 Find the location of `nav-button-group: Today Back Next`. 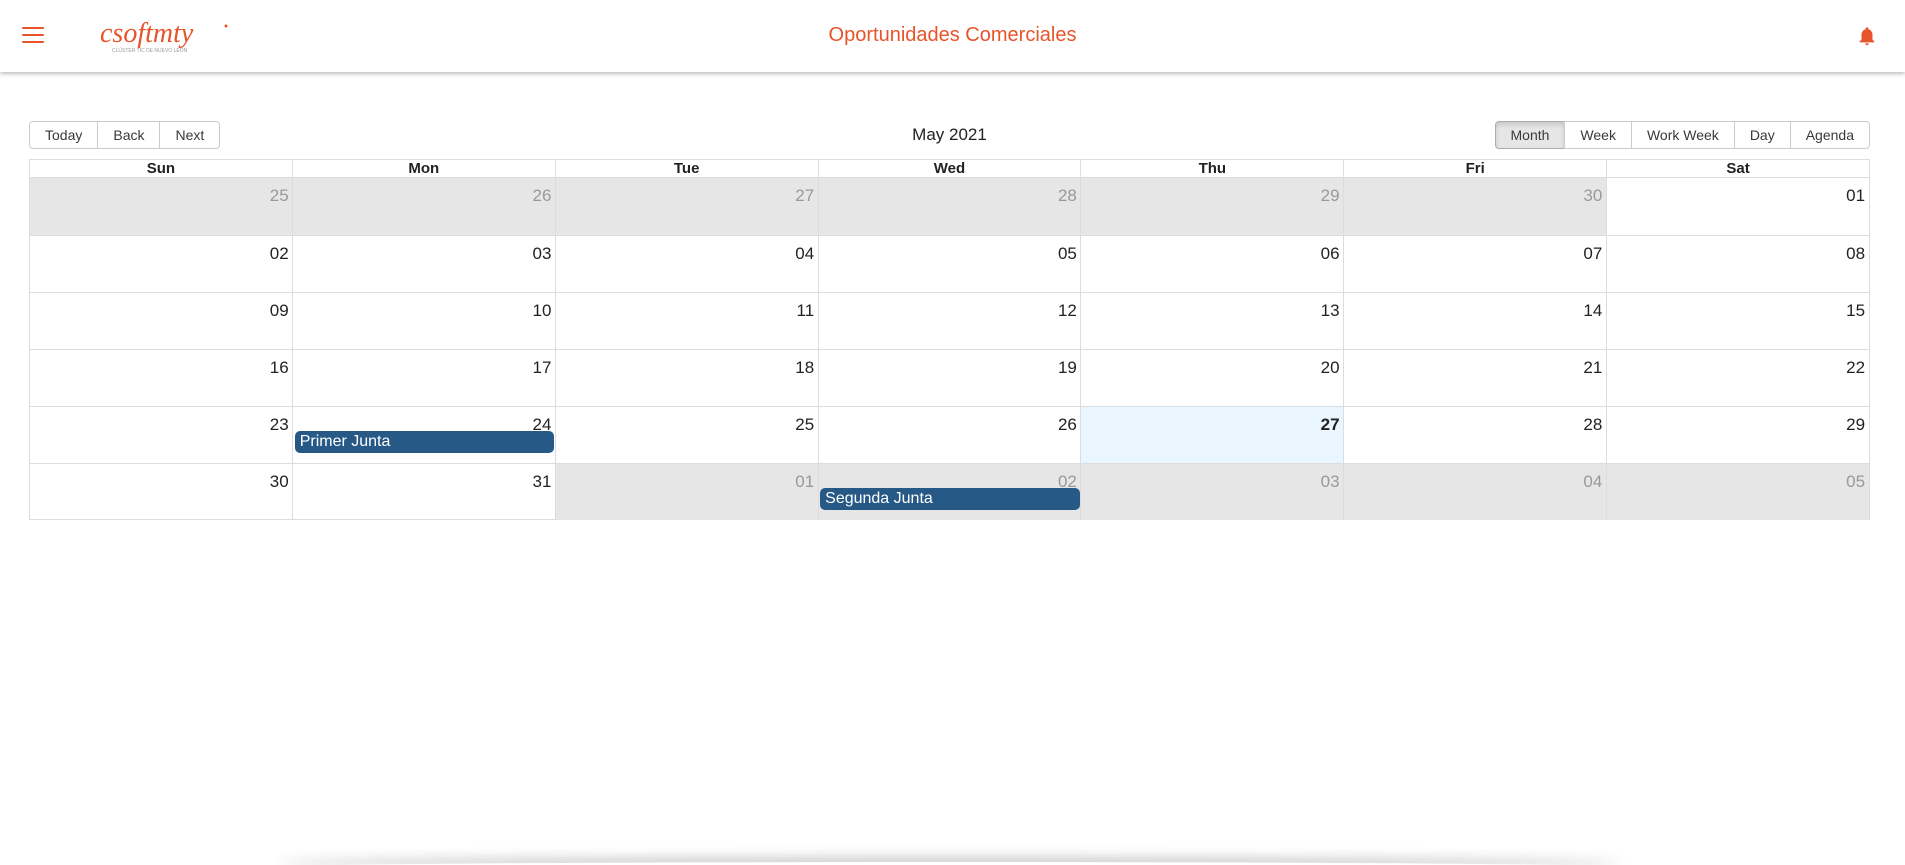

nav-button-group: Today Back Next is located at coordinates (125, 135).